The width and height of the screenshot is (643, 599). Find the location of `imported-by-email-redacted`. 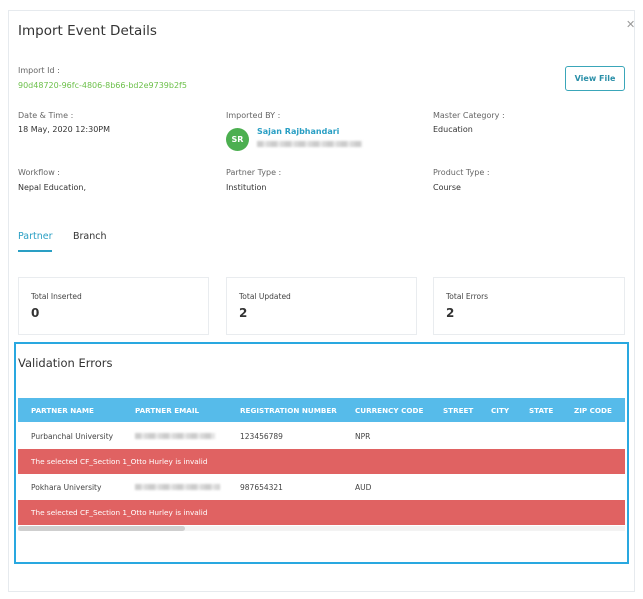

imported-by-email-redacted is located at coordinates (309, 144).